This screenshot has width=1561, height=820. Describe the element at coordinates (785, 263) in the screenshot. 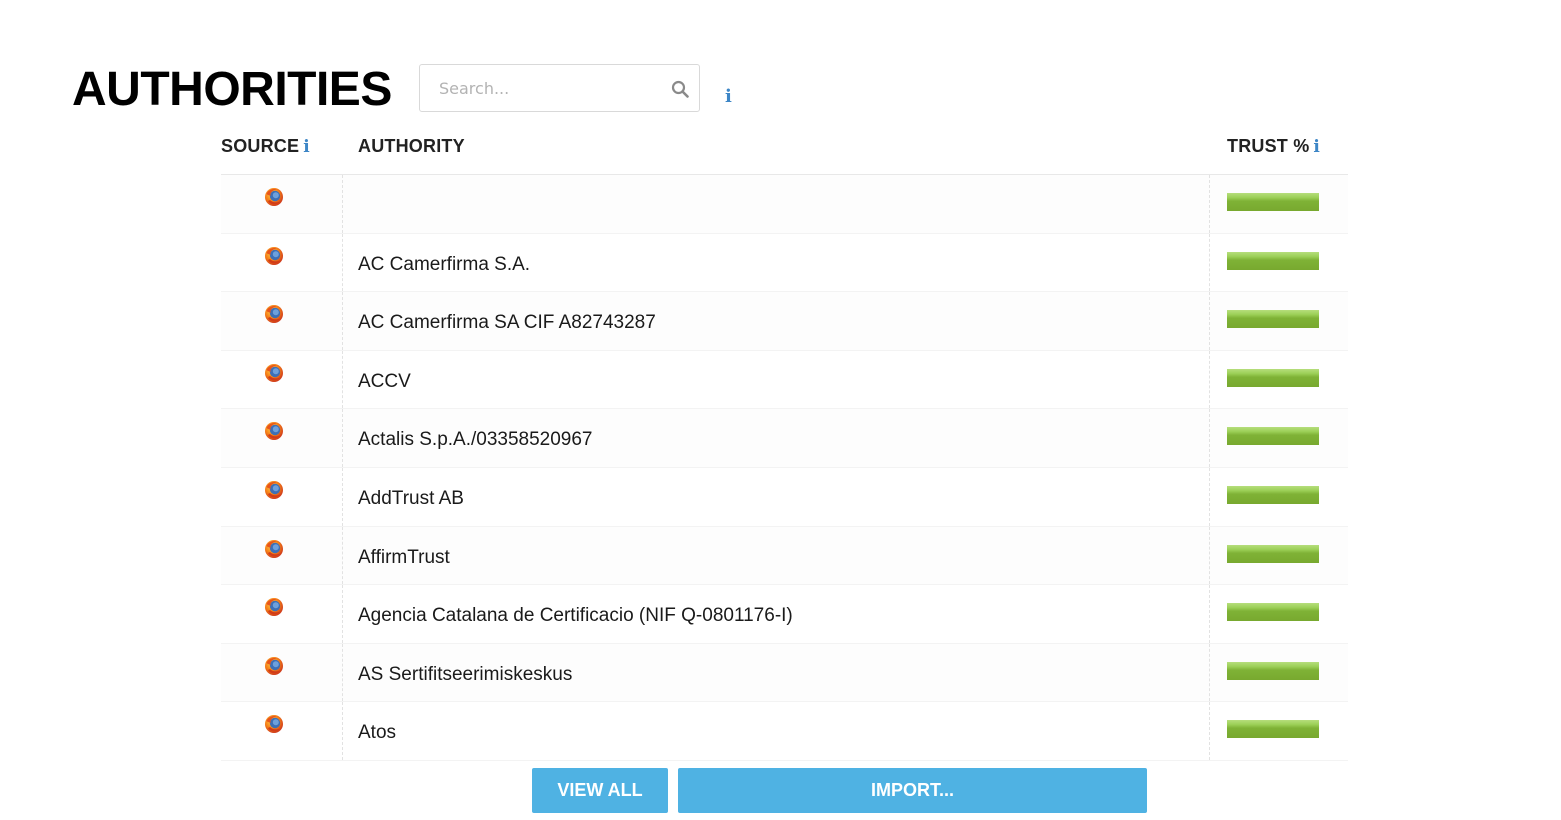

I see `table-row: AC Camerfirma S.A.` at that location.